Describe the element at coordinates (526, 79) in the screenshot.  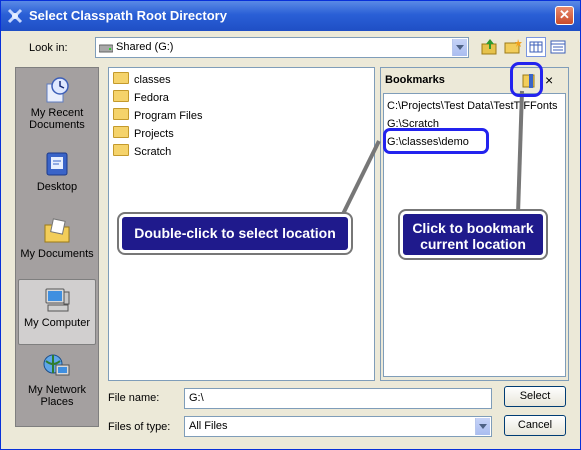
I see `bookmark-button-highlight` at that location.